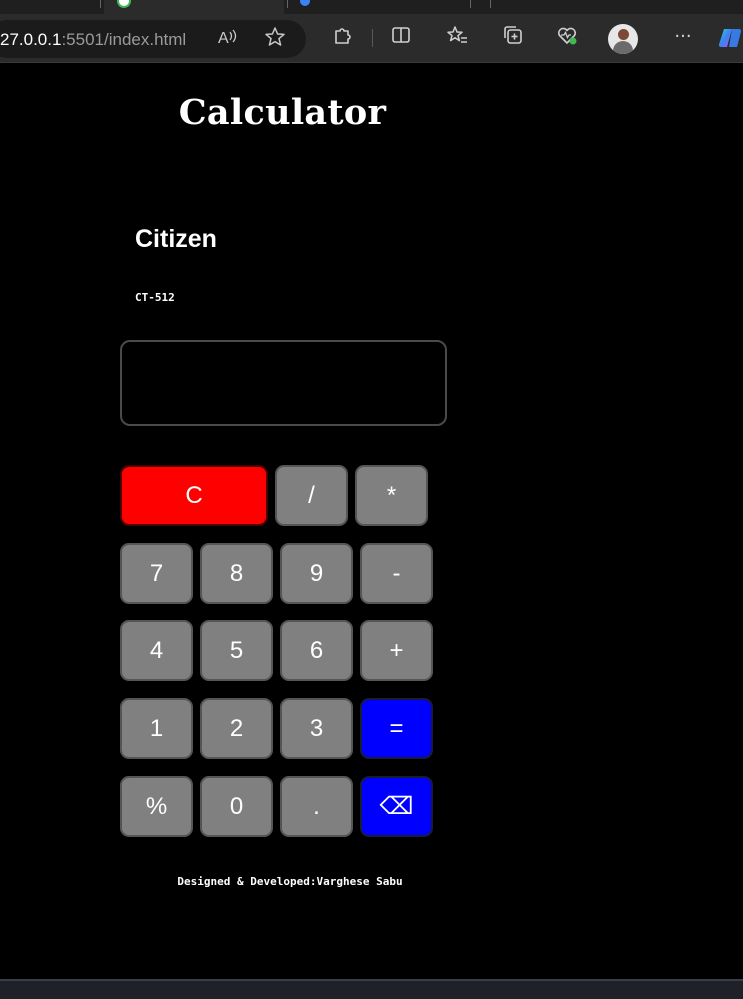  Describe the element at coordinates (623, 47) in the screenshot. I see `avatar-body` at that location.